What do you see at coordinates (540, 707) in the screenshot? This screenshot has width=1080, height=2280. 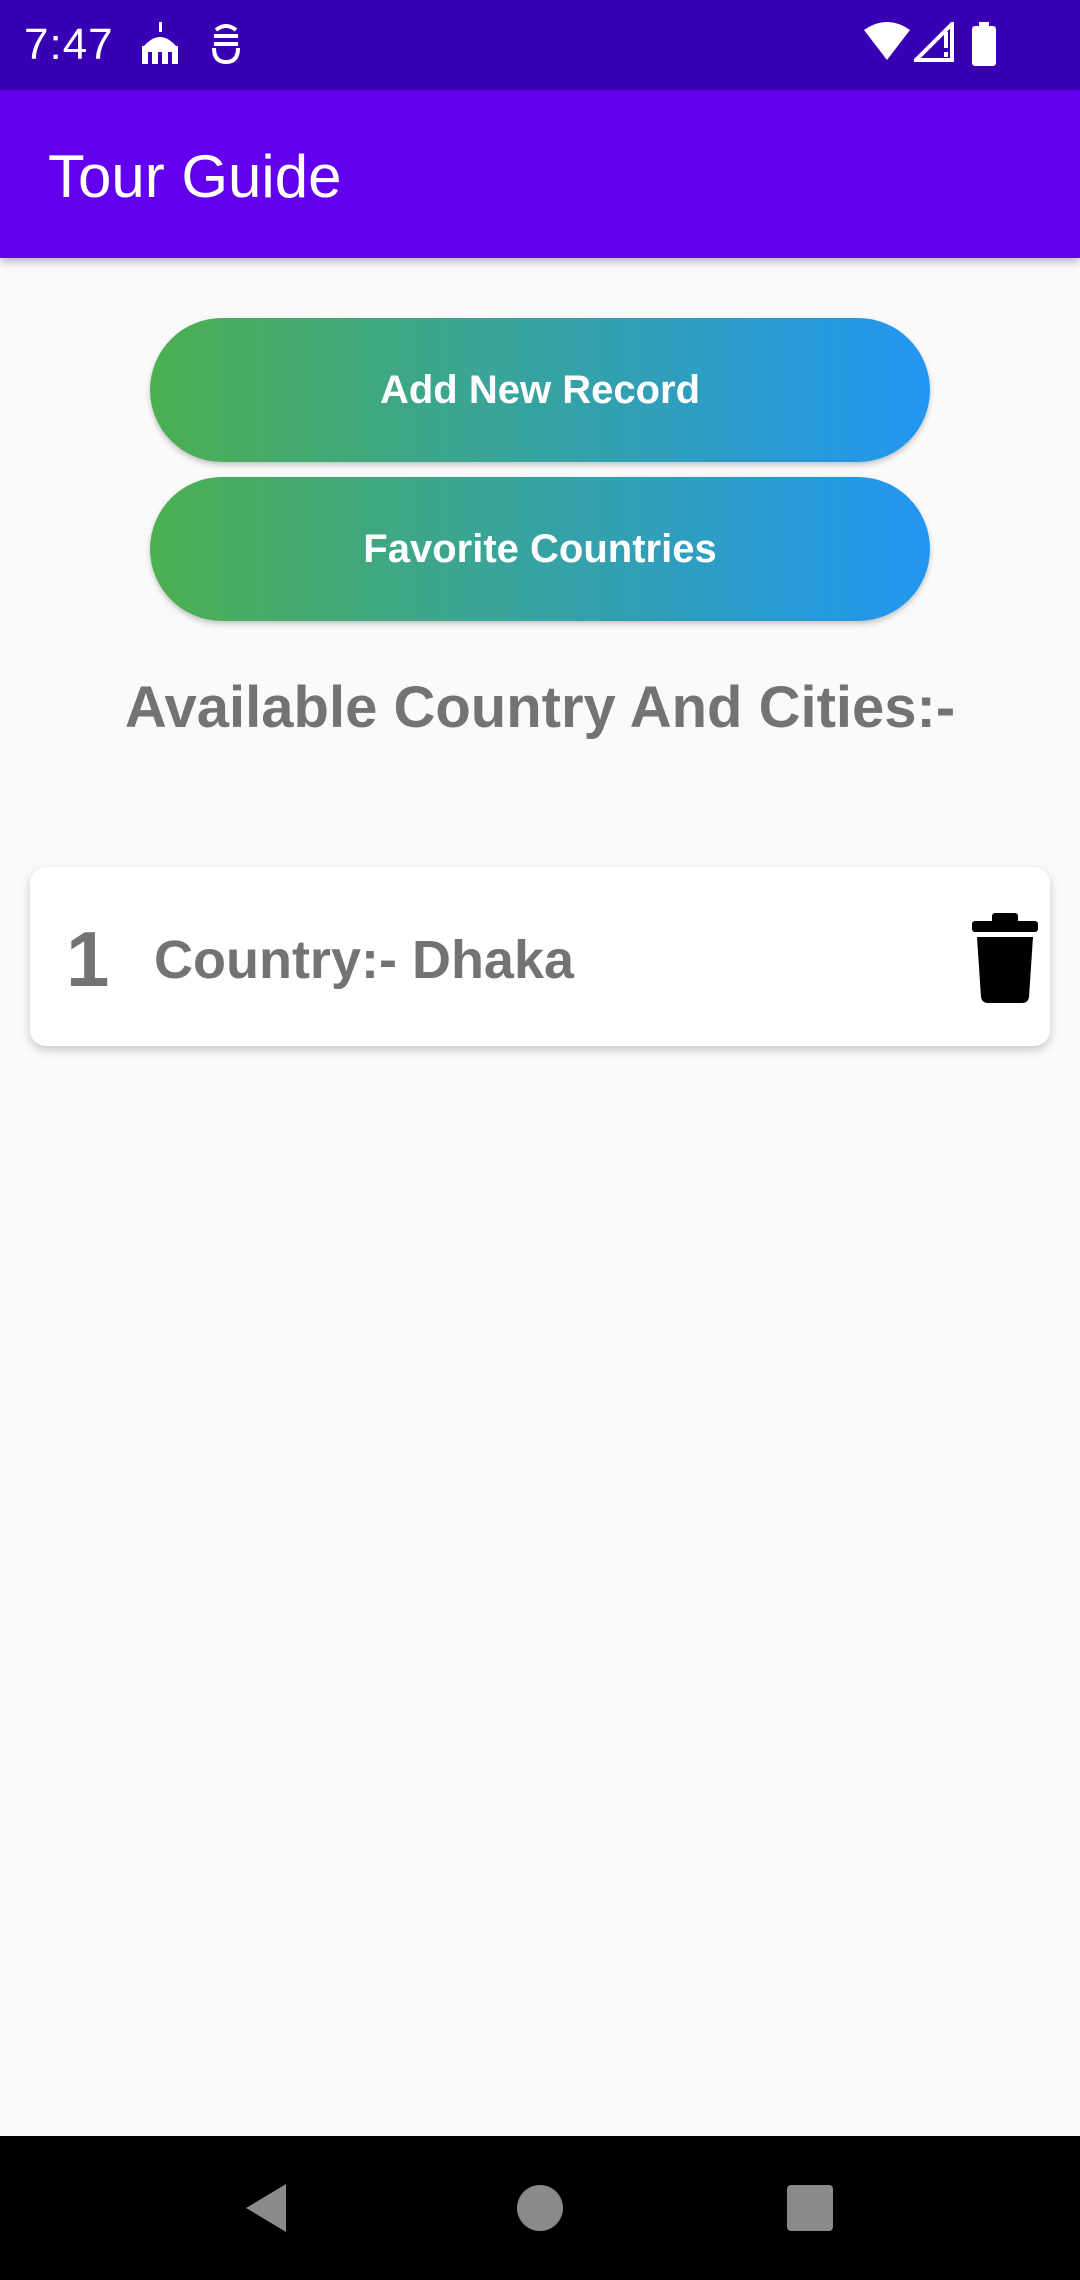 I see `section-heading: Available Country And Cities:-` at bounding box center [540, 707].